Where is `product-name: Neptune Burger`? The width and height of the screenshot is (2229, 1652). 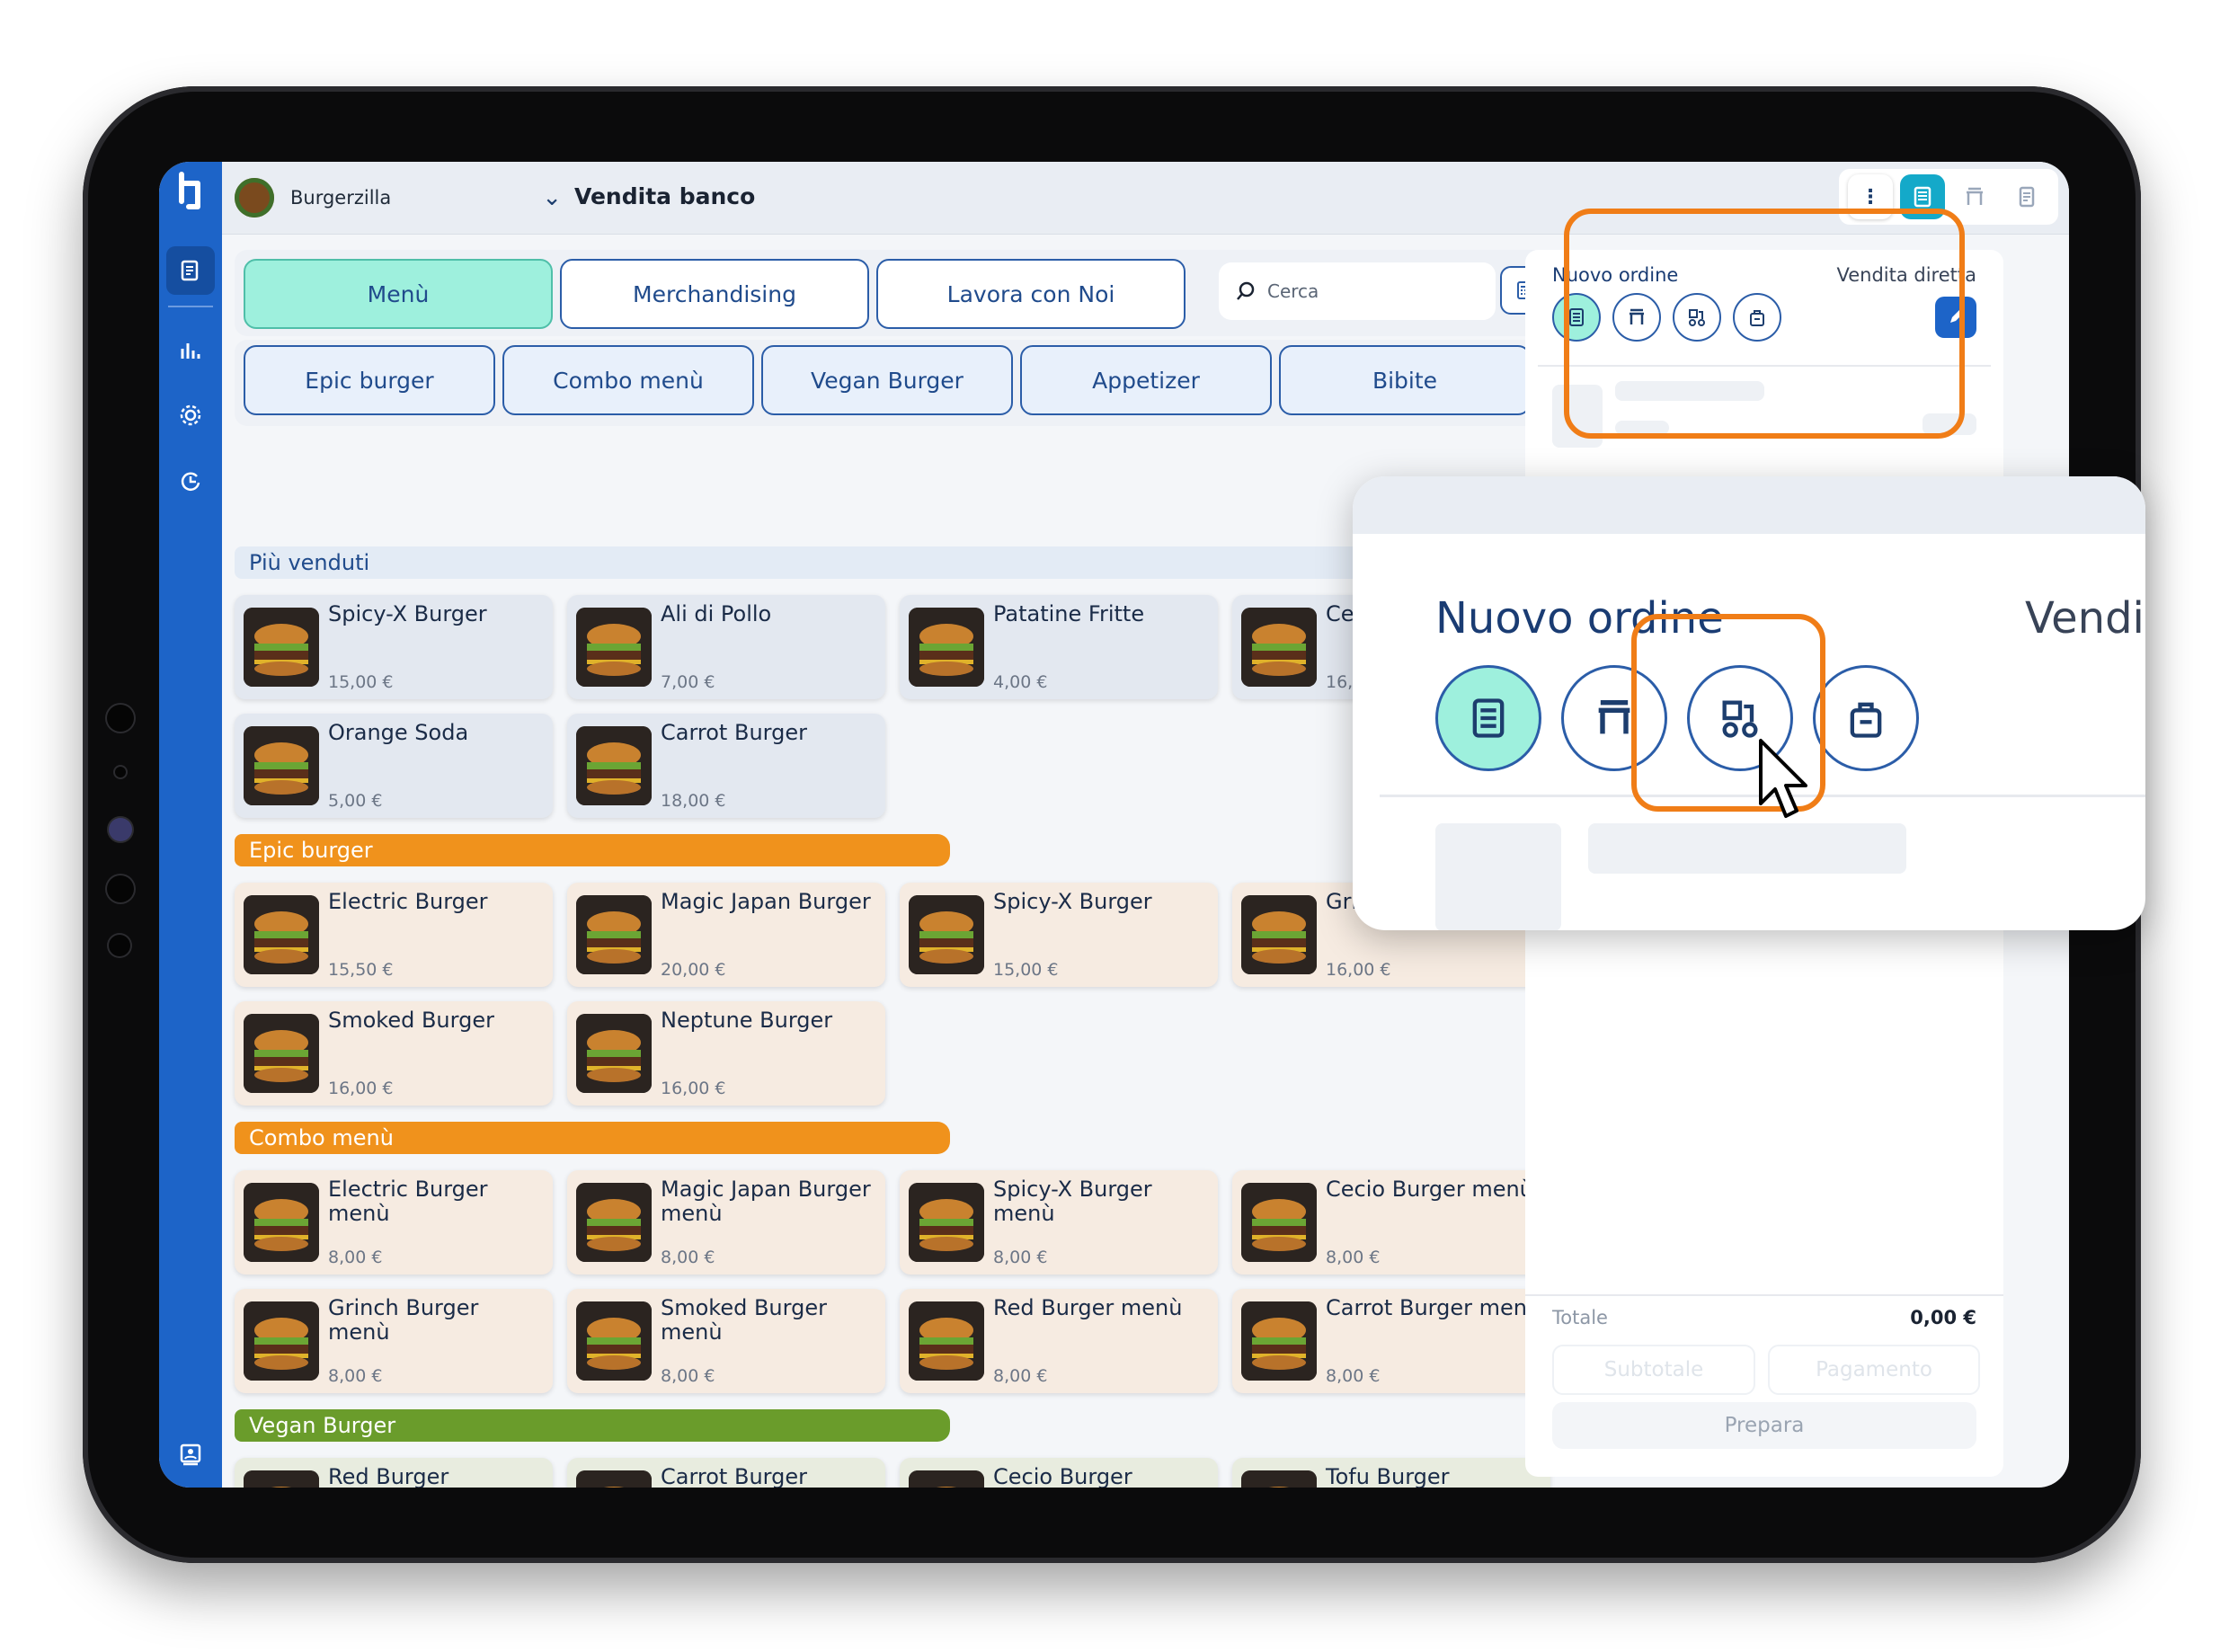
product-name: Neptune Burger is located at coordinates (747, 1020).